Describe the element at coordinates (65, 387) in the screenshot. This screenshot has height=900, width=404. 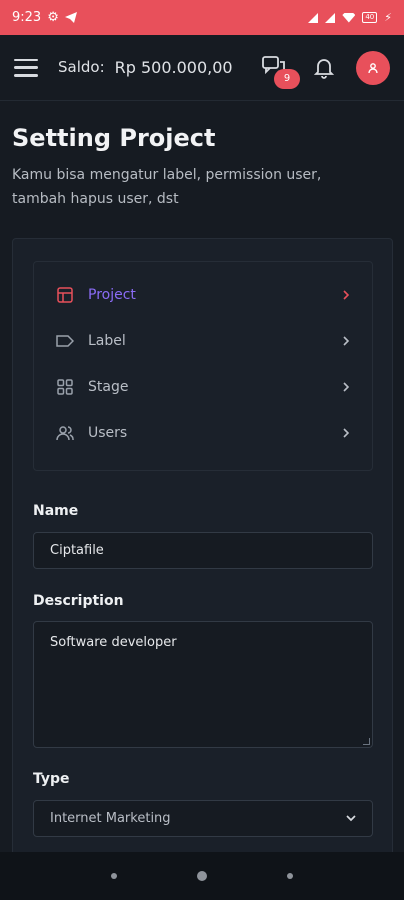
I see `grid-icon` at that location.